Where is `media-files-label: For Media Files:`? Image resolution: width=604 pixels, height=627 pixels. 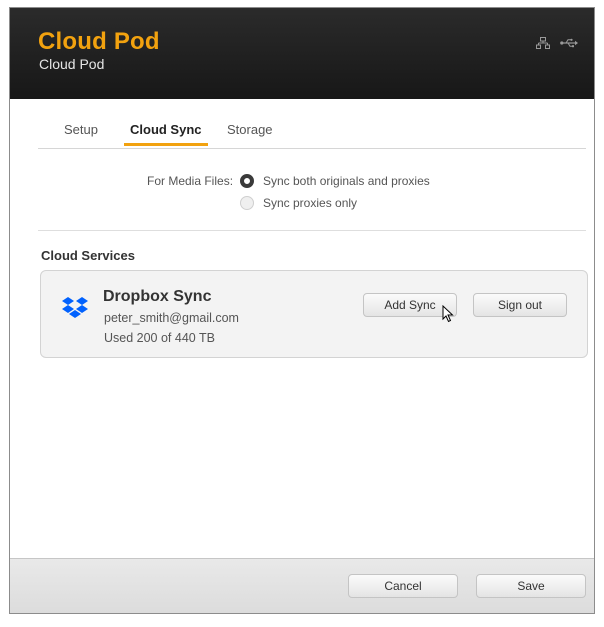 media-files-label: For Media Files: is located at coordinates (190, 181).